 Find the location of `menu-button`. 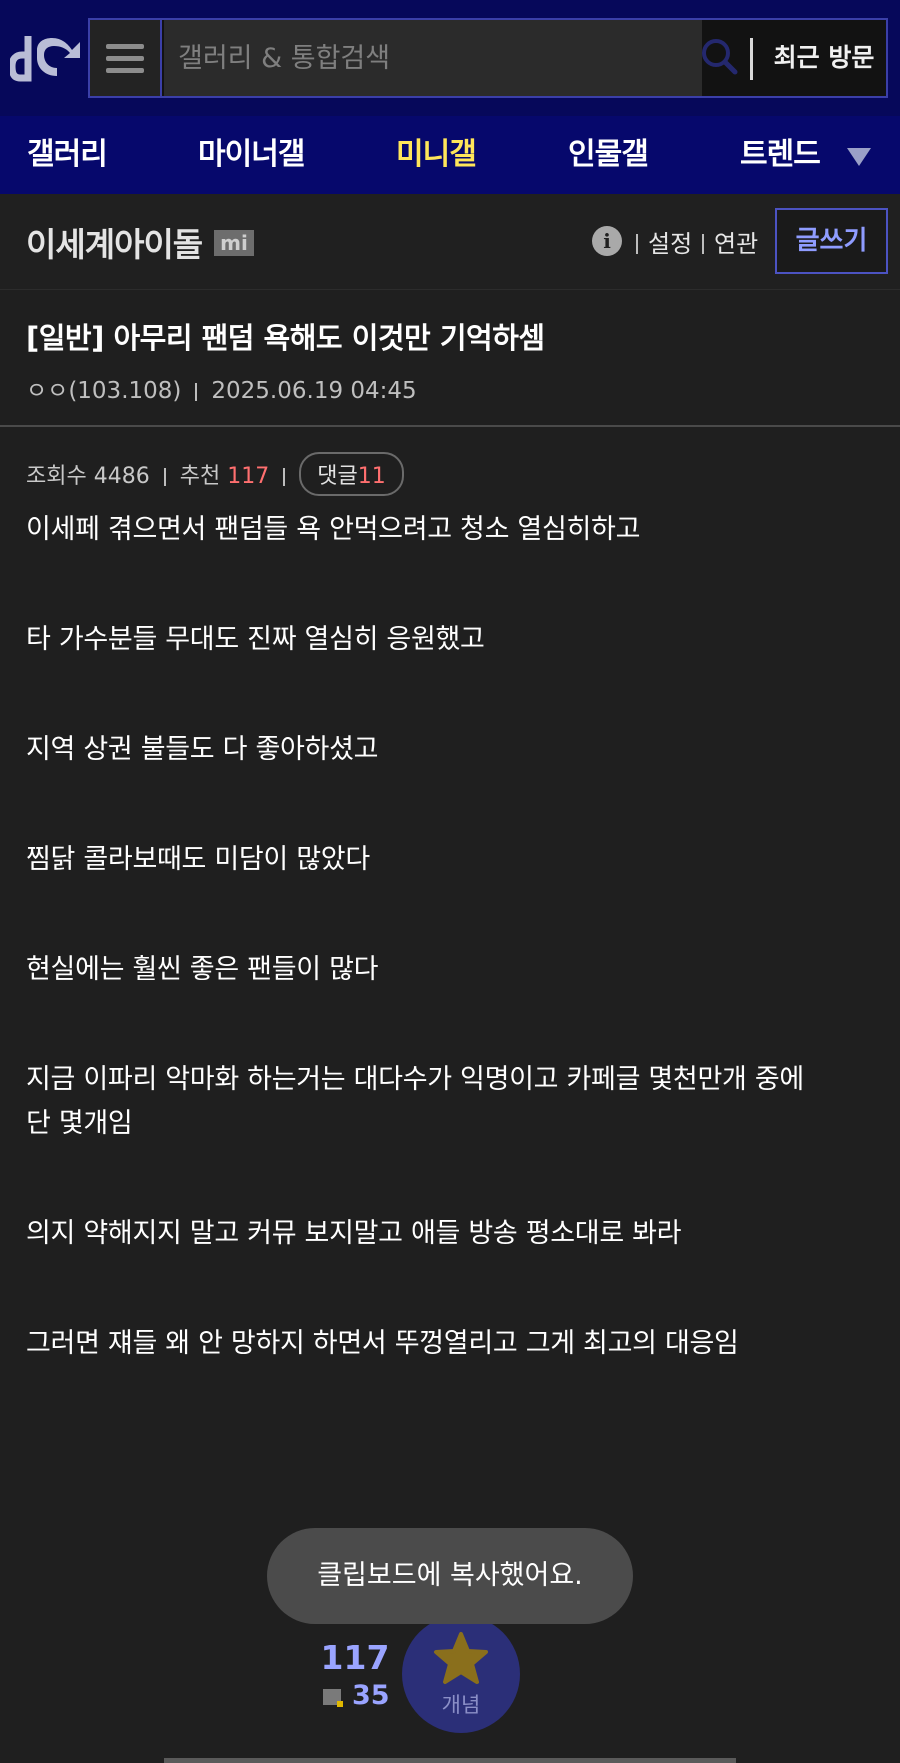

menu-button is located at coordinates (126, 58).